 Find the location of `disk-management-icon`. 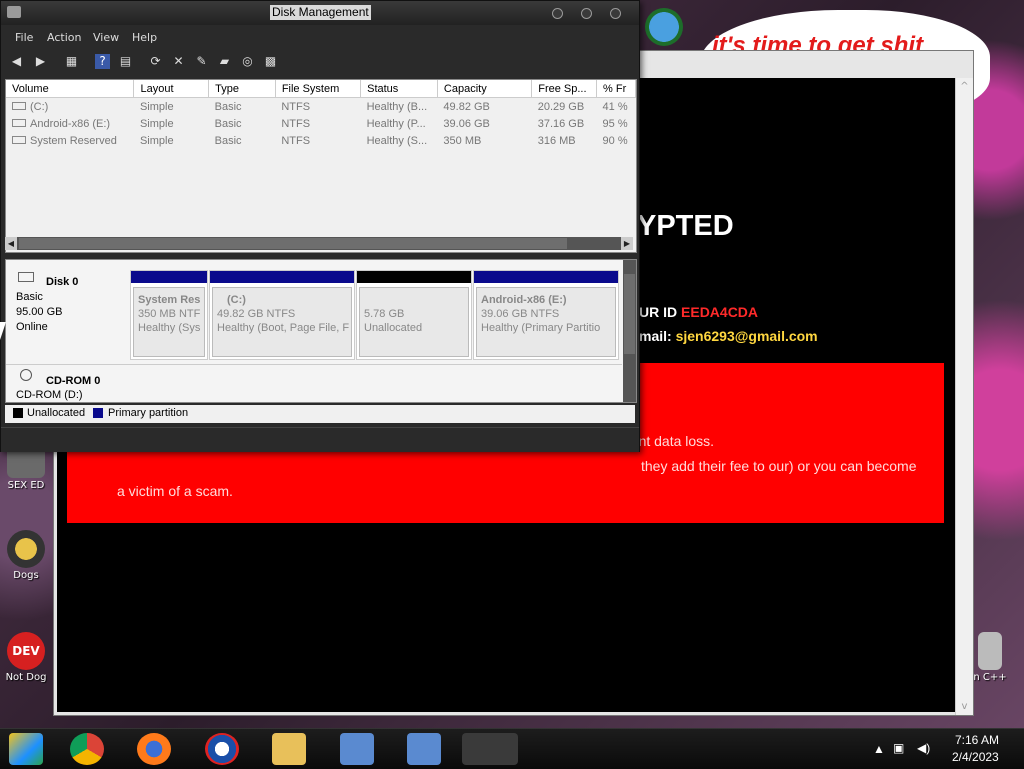

disk-management-icon is located at coordinates (490, 749).